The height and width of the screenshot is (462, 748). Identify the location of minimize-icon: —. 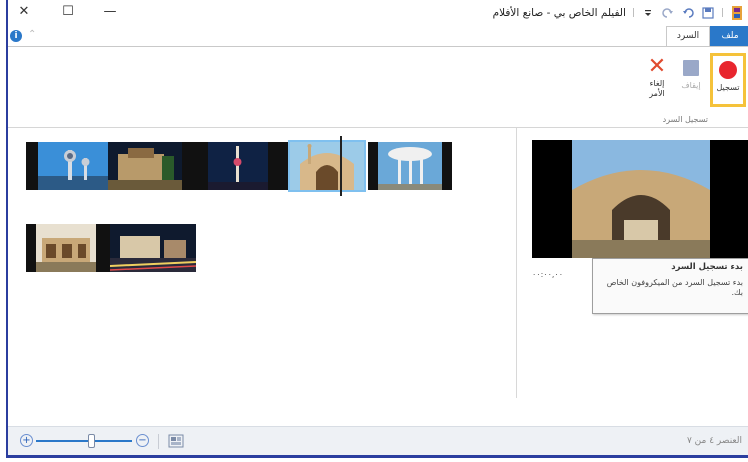
(110, 11).